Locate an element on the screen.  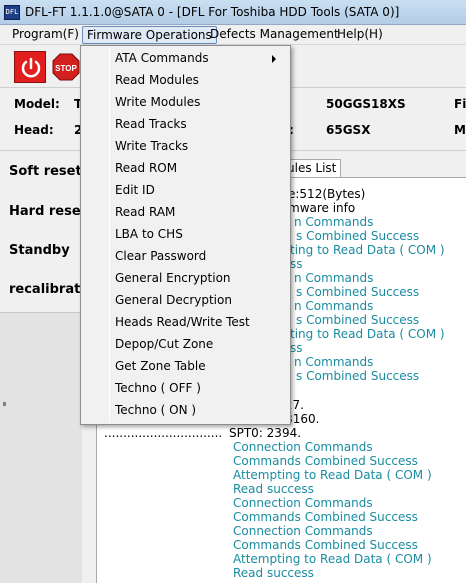
stop-button: STOP is located at coordinates (66, 67).